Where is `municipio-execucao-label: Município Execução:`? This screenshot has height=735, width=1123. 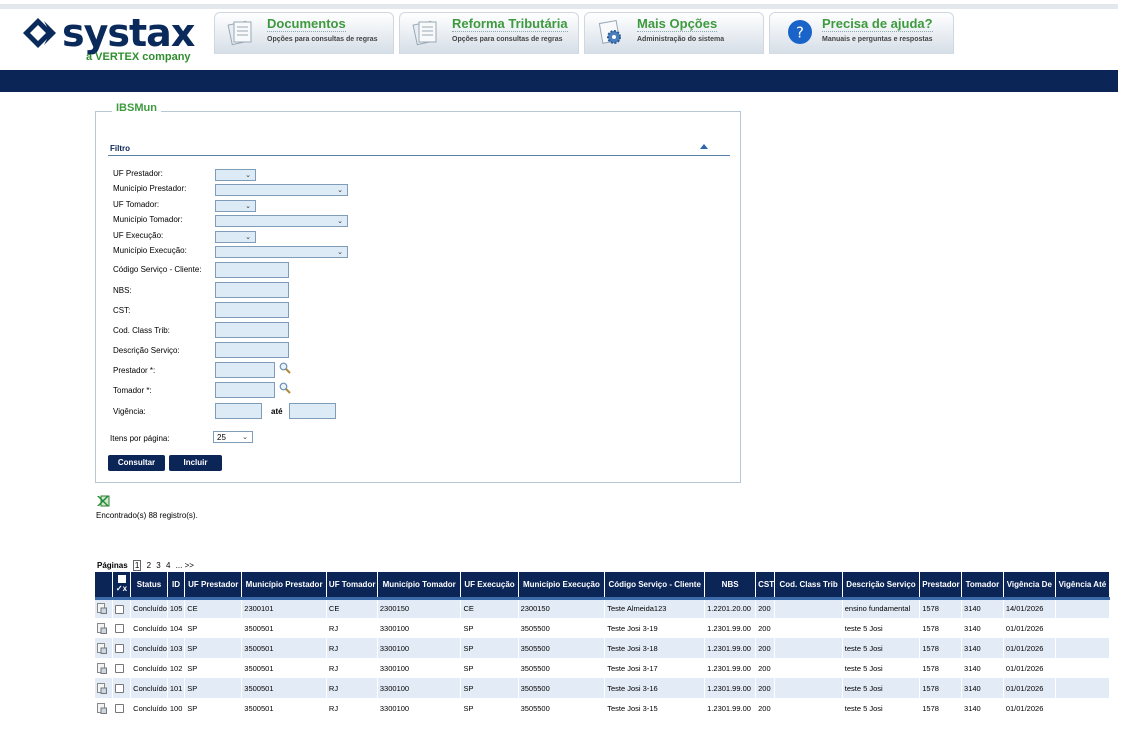
municipio-execucao-label: Município Execução: is located at coordinates (150, 250).